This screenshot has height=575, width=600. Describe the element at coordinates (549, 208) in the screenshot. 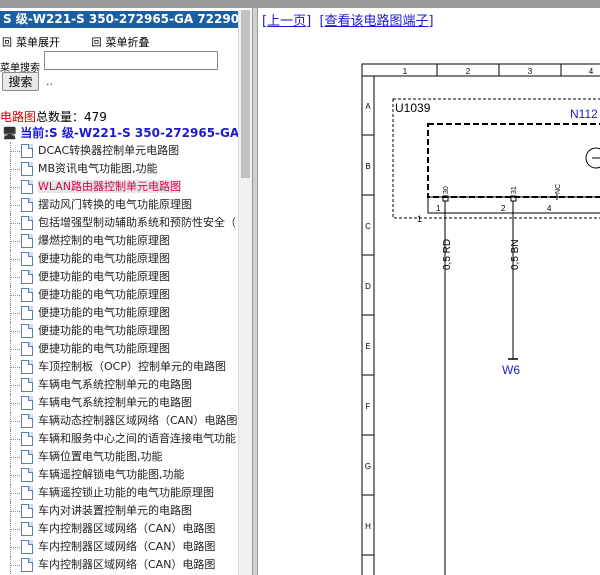

I see `pin-number: 4` at that location.